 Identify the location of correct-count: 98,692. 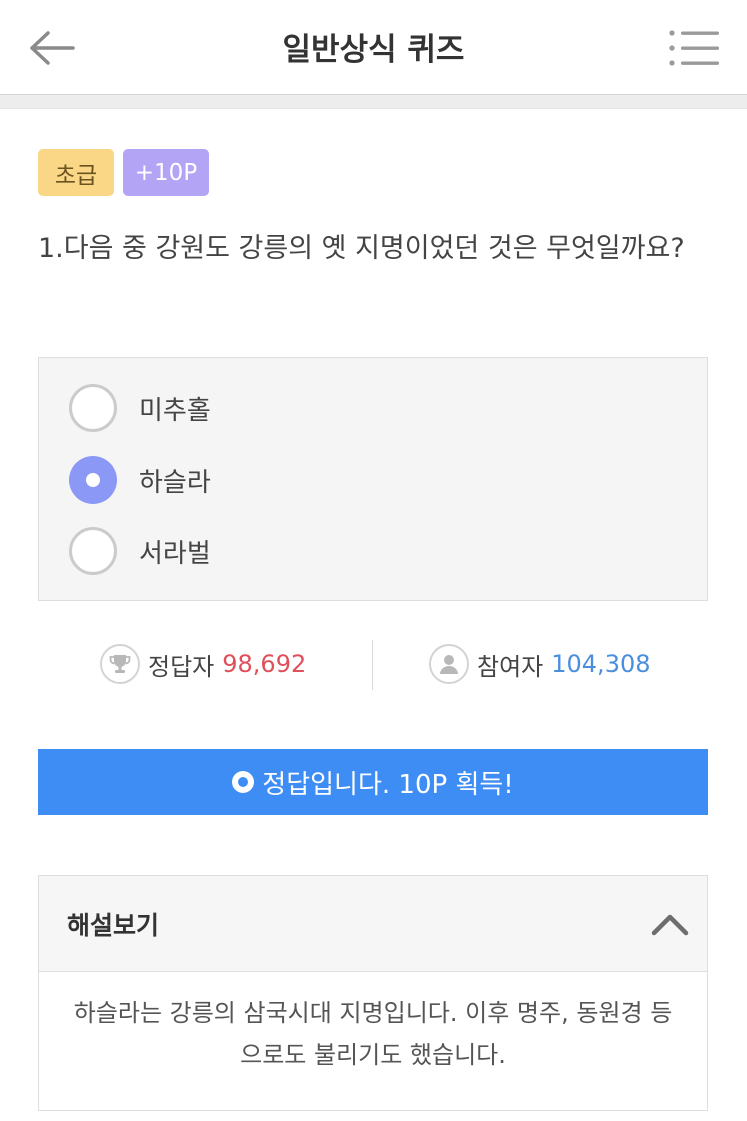
(264, 664).